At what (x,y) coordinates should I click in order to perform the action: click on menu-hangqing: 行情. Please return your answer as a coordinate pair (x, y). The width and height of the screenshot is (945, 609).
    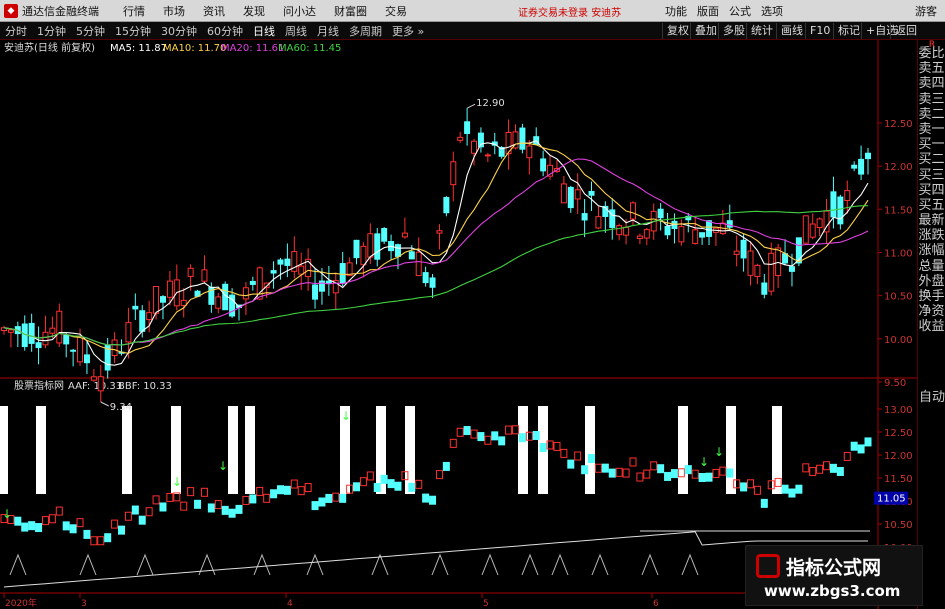
    Looking at the image, I should click on (134, 11).